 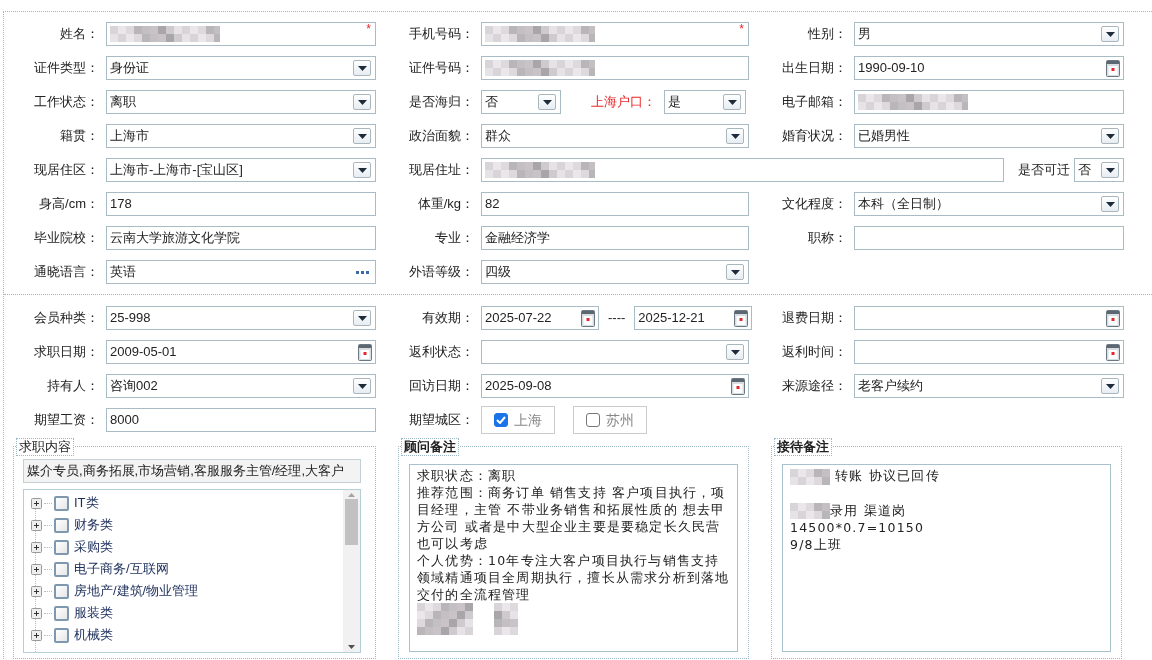 What do you see at coordinates (814, 136) in the screenshot?
I see `field-label: 婚育状况：` at bounding box center [814, 136].